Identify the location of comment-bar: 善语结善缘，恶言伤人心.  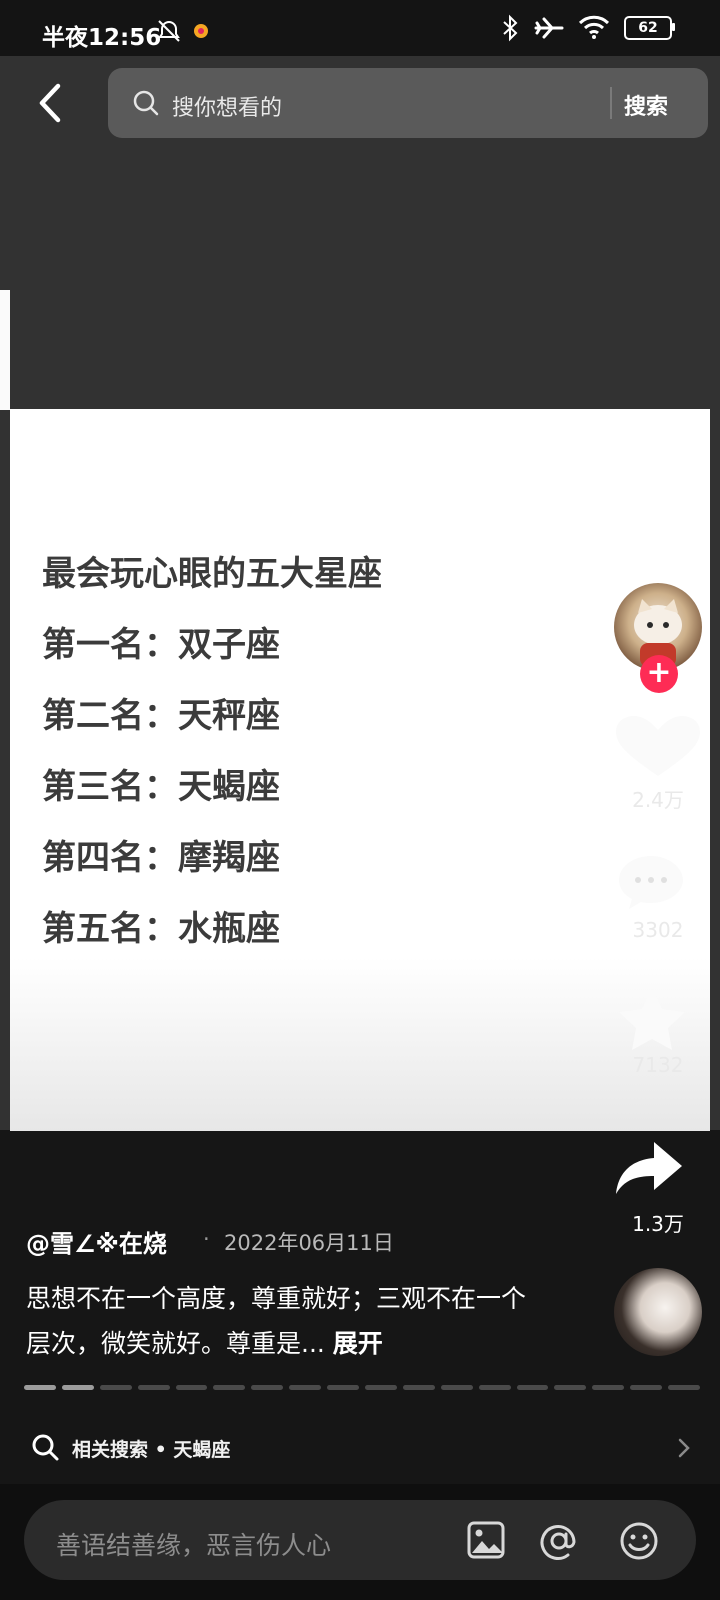
(360, 1542).